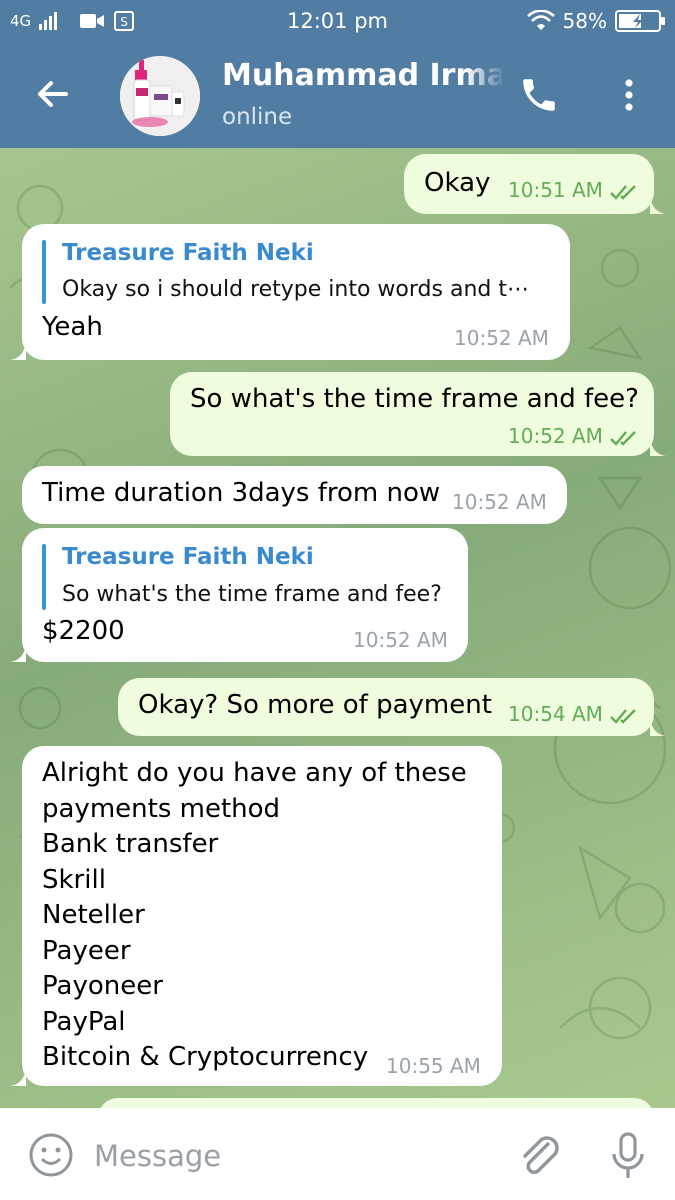  Describe the element at coordinates (573, 714) in the screenshot. I see `message-time: 10:54 AM` at that location.